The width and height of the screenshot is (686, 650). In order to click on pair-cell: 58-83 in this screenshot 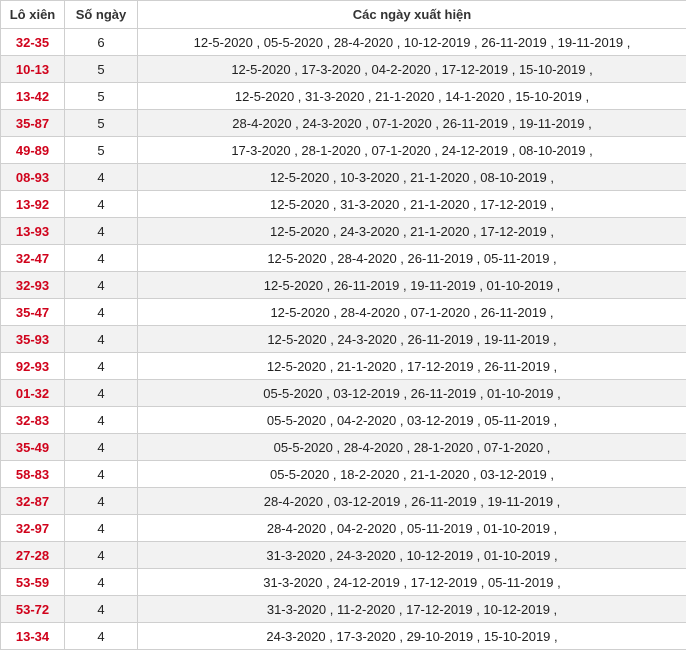, I will do `click(33, 474)`.